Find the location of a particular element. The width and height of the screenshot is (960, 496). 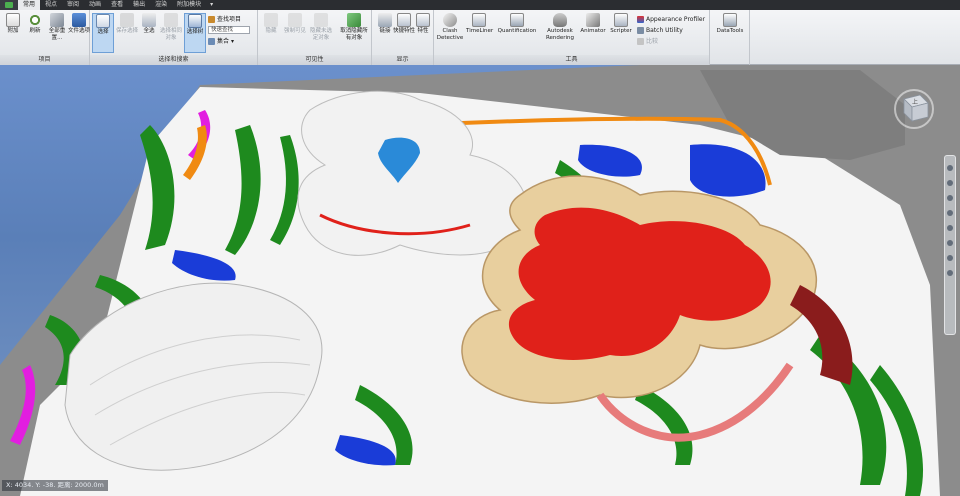

hide-icon is located at coordinates (271, 20).